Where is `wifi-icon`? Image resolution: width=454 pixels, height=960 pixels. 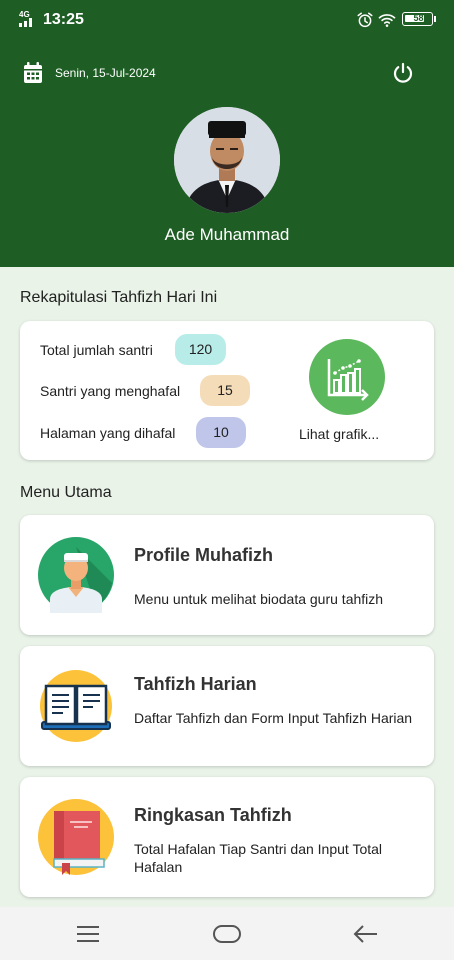 wifi-icon is located at coordinates (387, 20).